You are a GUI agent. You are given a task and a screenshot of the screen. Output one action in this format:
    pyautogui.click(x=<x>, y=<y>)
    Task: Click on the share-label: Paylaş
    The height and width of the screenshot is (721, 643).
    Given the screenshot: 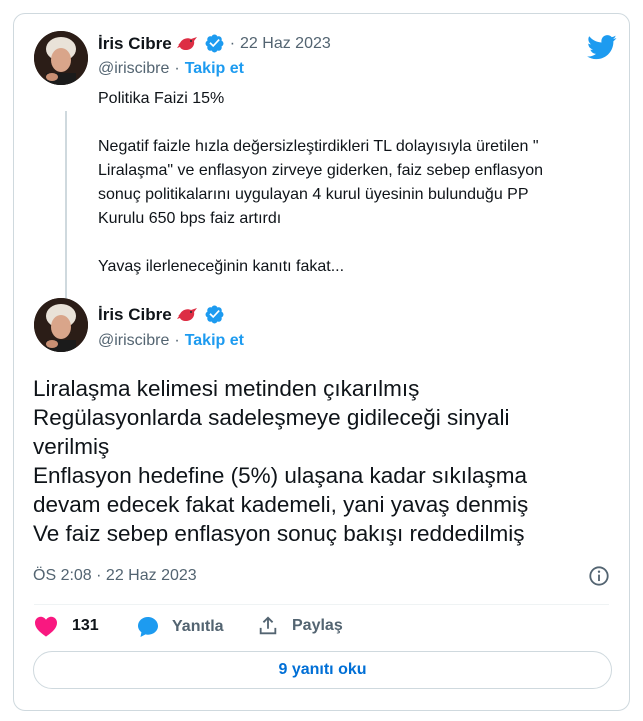 What is the action you would take?
    pyautogui.click(x=317, y=625)
    